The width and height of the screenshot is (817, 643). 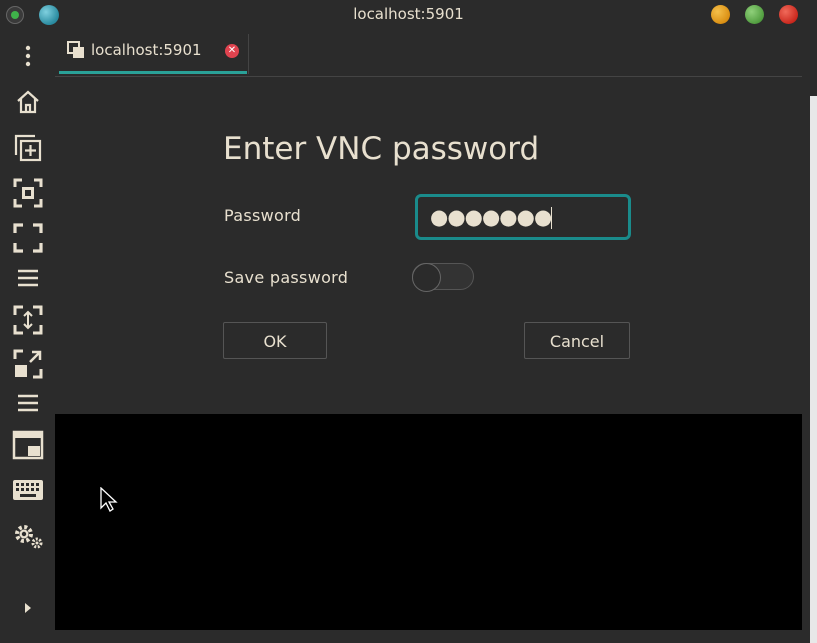 What do you see at coordinates (28, 102) in the screenshot?
I see `home-icon` at bounding box center [28, 102].